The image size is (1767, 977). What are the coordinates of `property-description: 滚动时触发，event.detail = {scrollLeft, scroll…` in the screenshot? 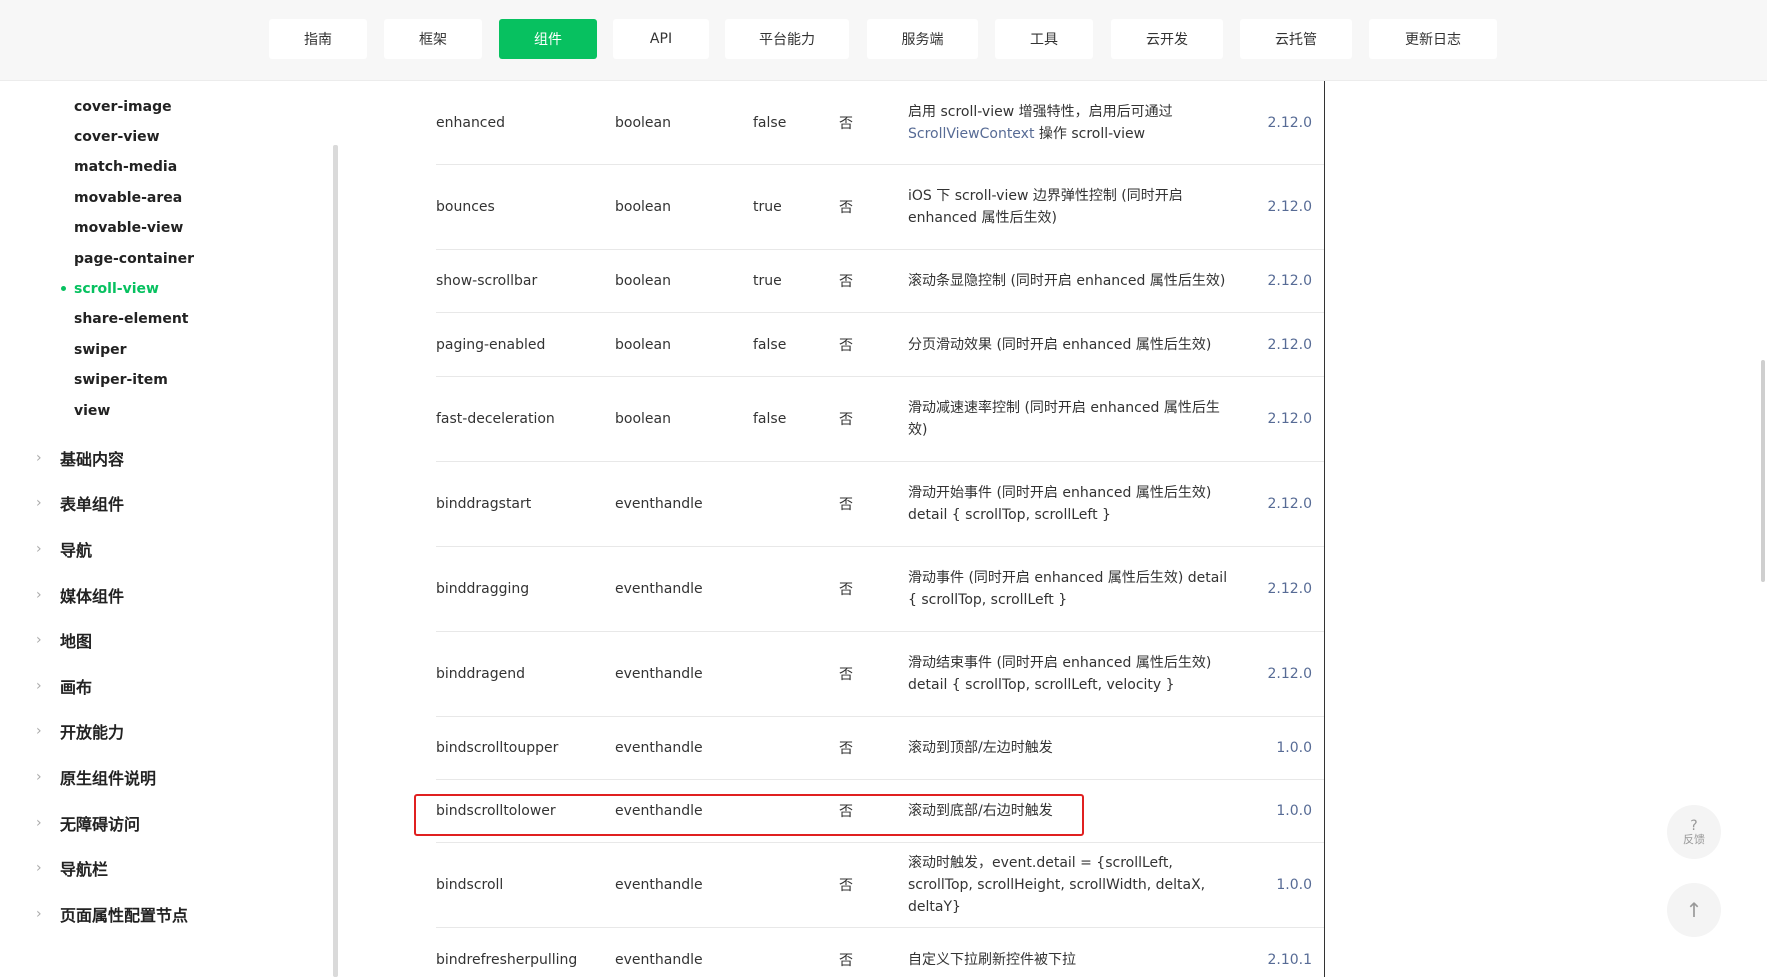 It's located at (1057, 885).